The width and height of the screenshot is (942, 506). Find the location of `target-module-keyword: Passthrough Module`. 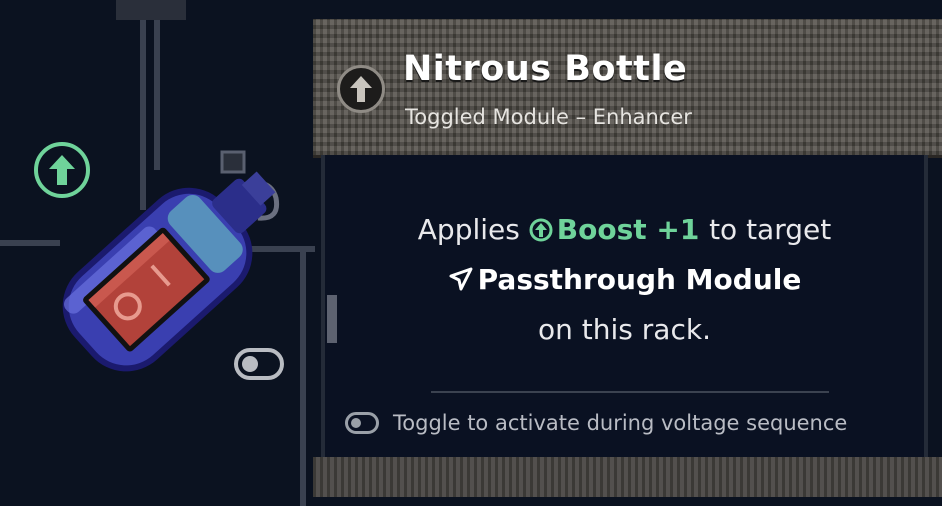

target-module-keyword: Passthrough Module is located at coordinates (625, 281).